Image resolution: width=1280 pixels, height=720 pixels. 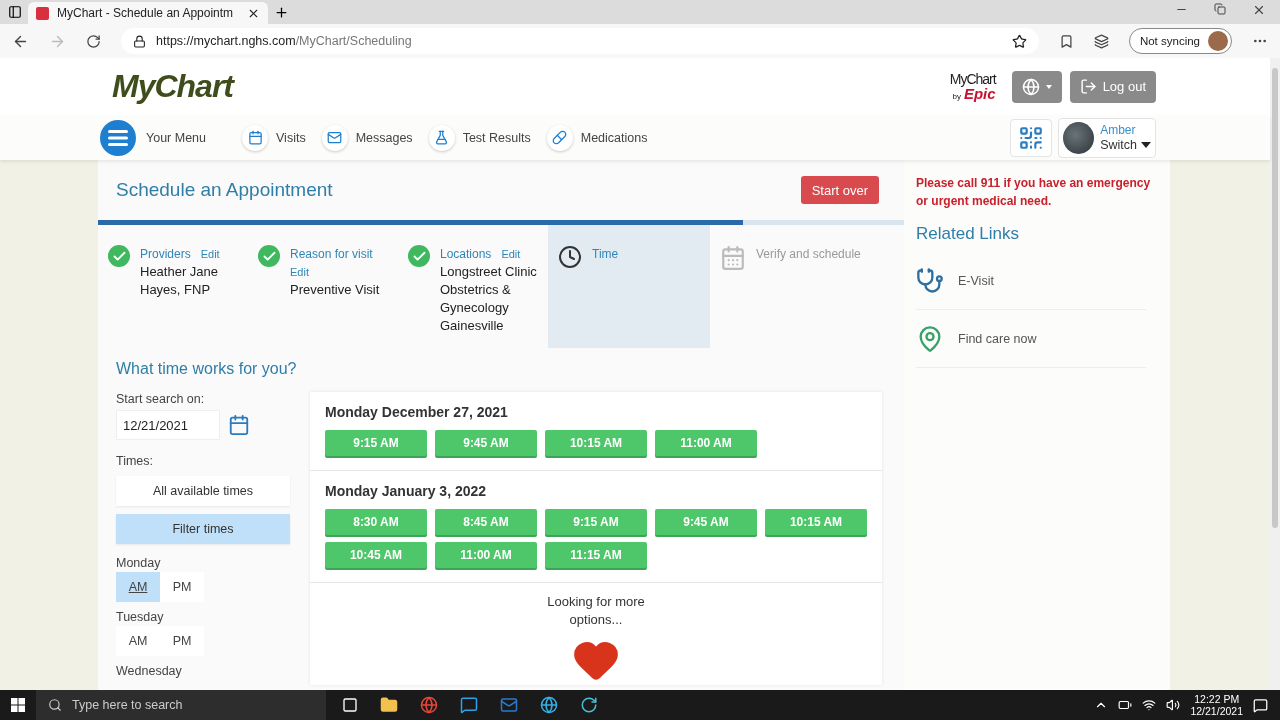 I want to click on restore-icon, so click(x=1220, y=8).